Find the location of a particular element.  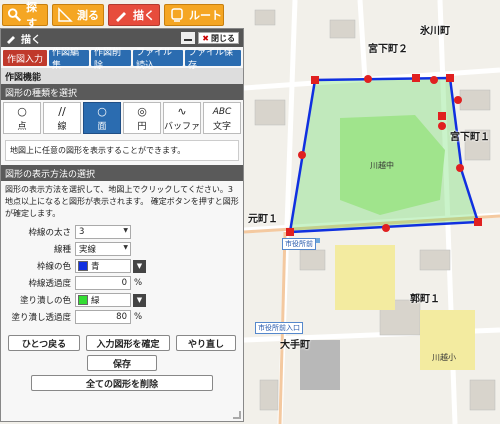

redo-button: やり直し is located at coordinates (206, 343).